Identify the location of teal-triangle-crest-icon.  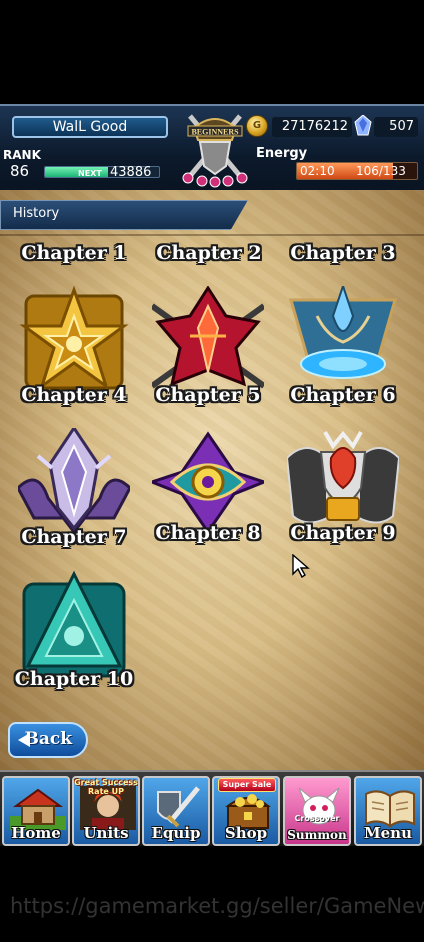
(74, 624).